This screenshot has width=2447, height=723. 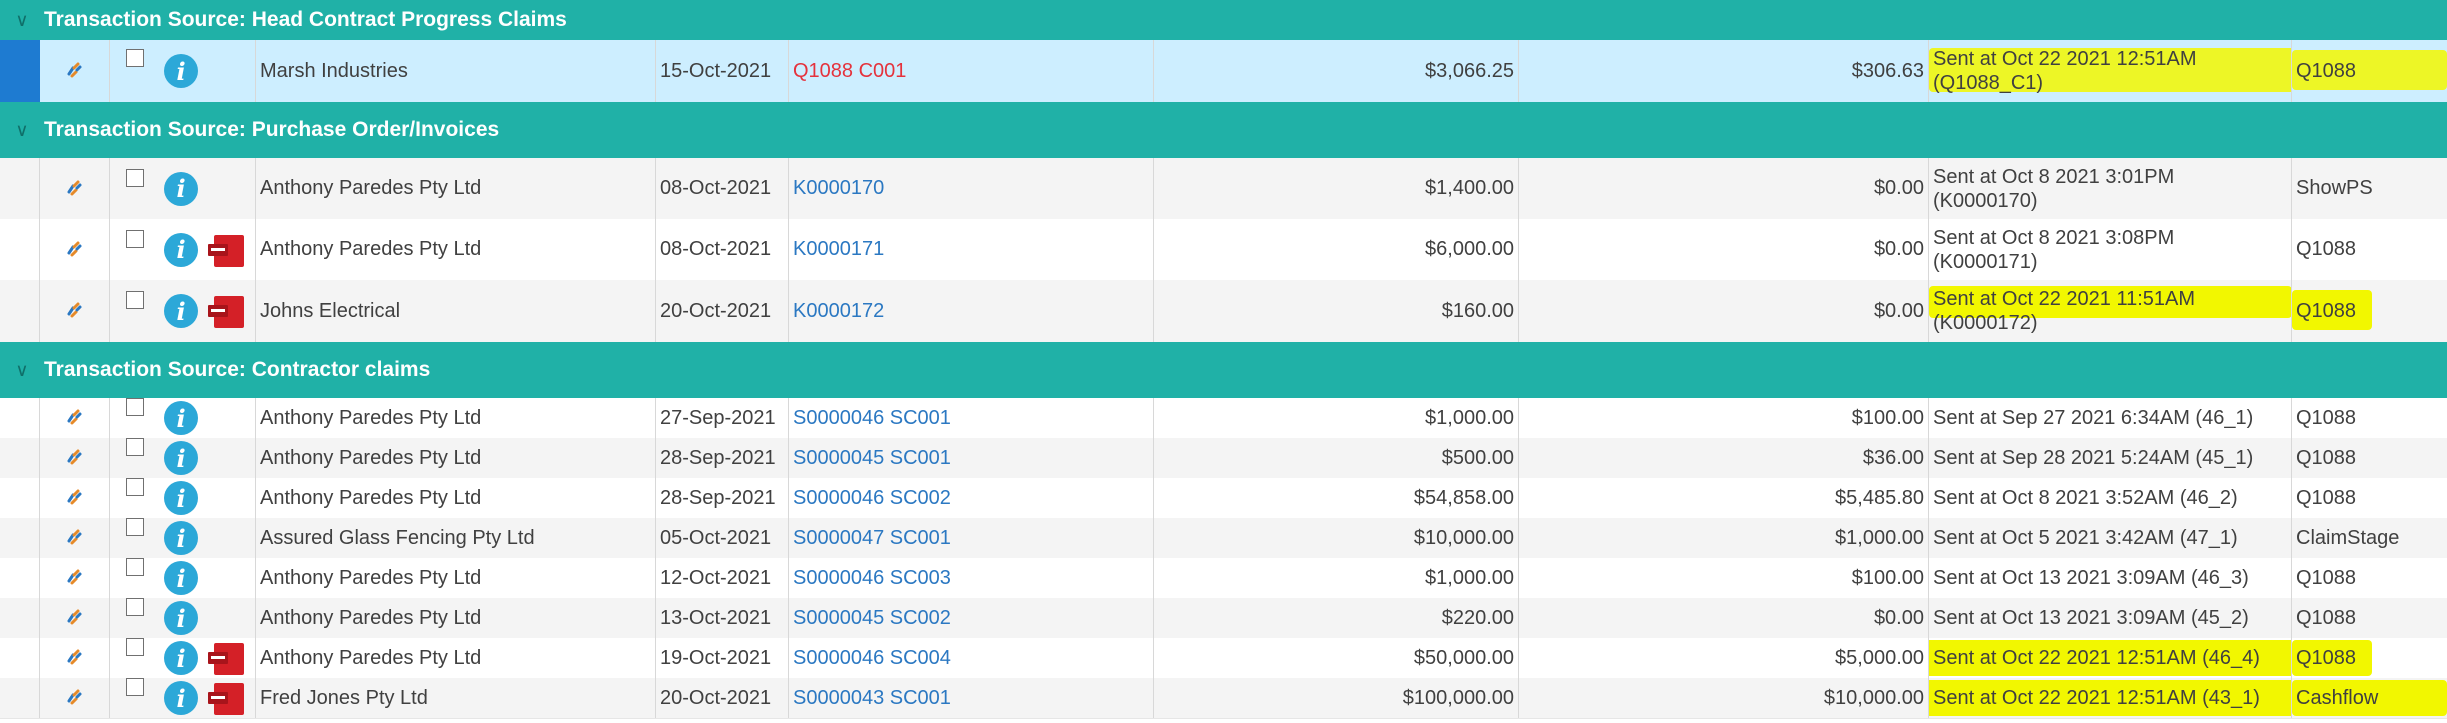 What do you see at coordinates (971, 188) in the screenshot?
I see `reference-link: K0000170` at bounding box center [971, 188].